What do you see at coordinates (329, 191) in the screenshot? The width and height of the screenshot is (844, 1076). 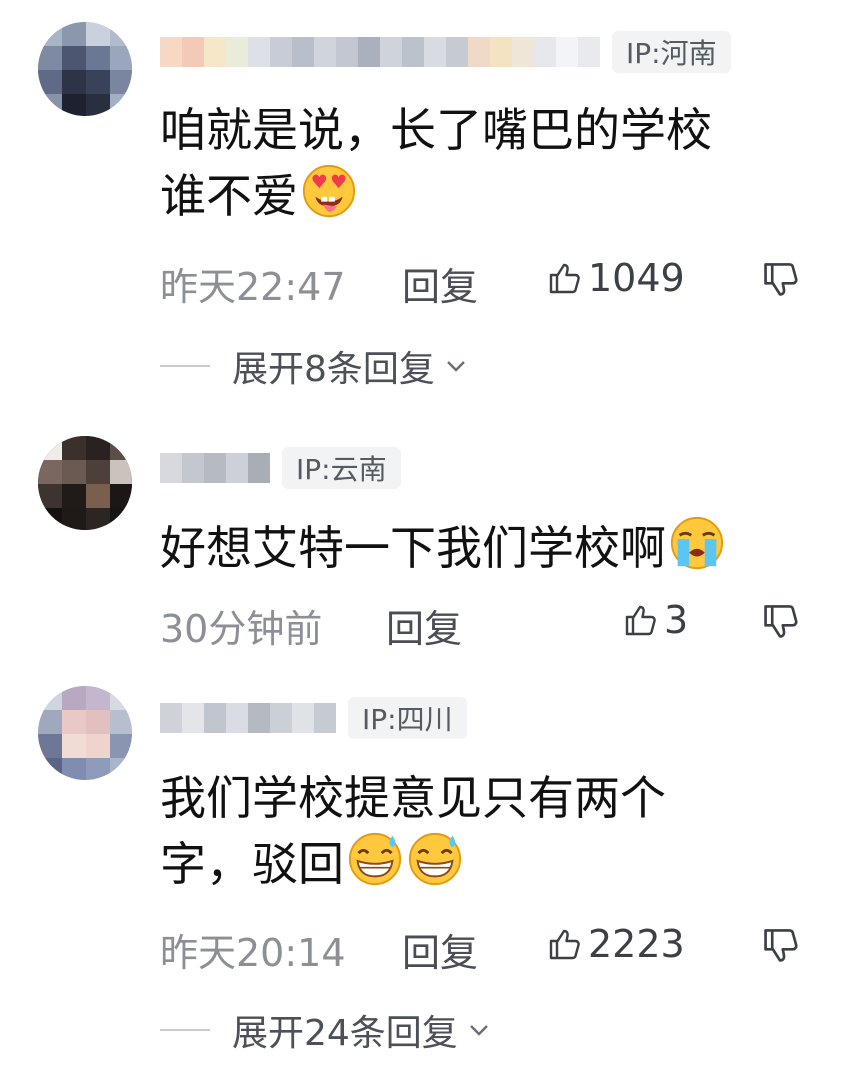 I see `tongue-heart-eyes-emoji-icon` at bounding box center [329, 191].